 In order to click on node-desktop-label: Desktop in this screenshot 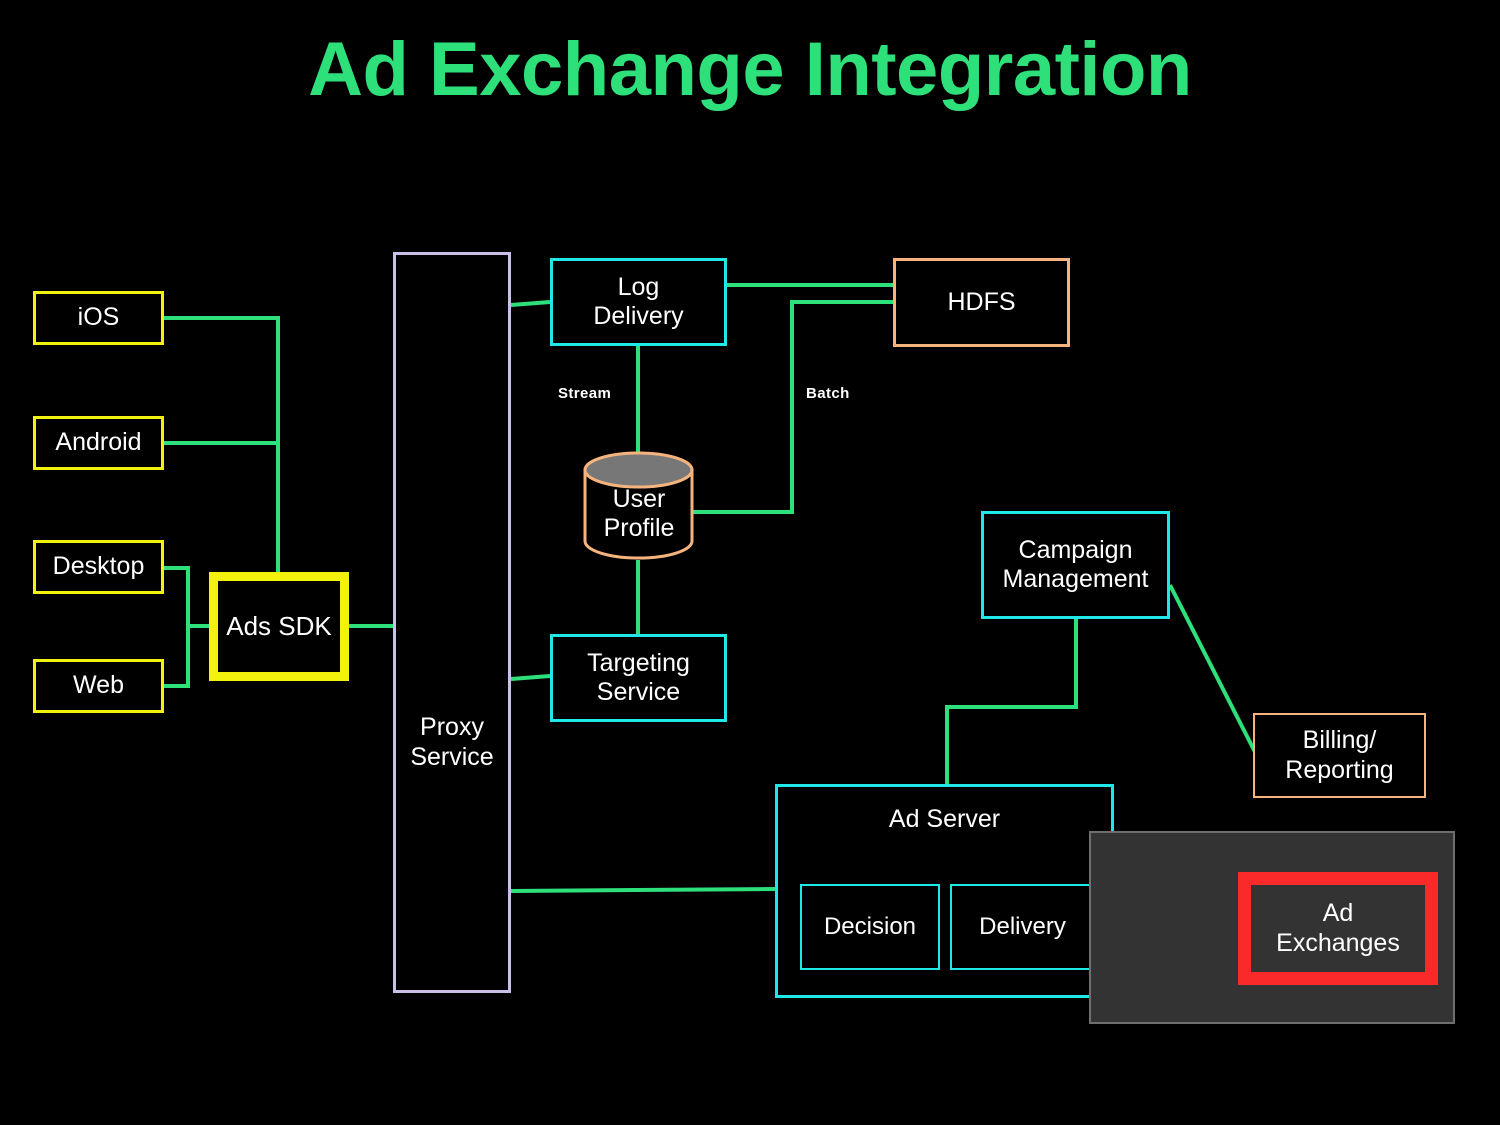, I will do `click(98, 566)`.